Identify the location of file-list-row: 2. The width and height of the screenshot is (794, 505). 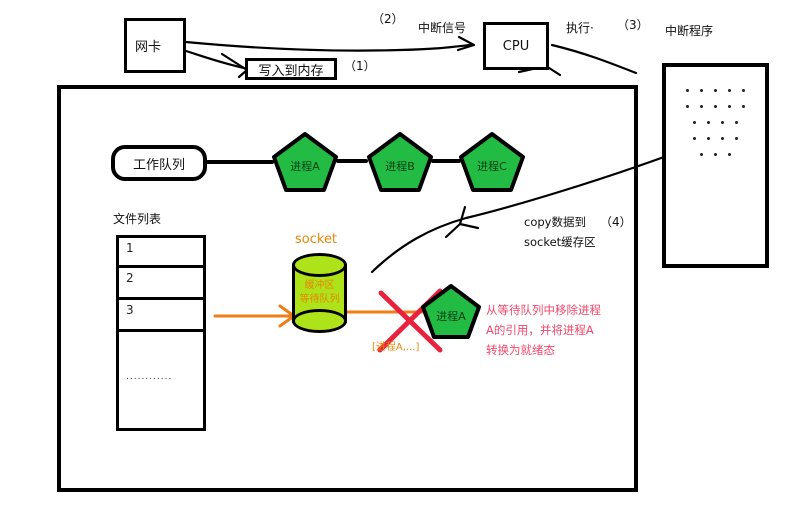
(161, 284).